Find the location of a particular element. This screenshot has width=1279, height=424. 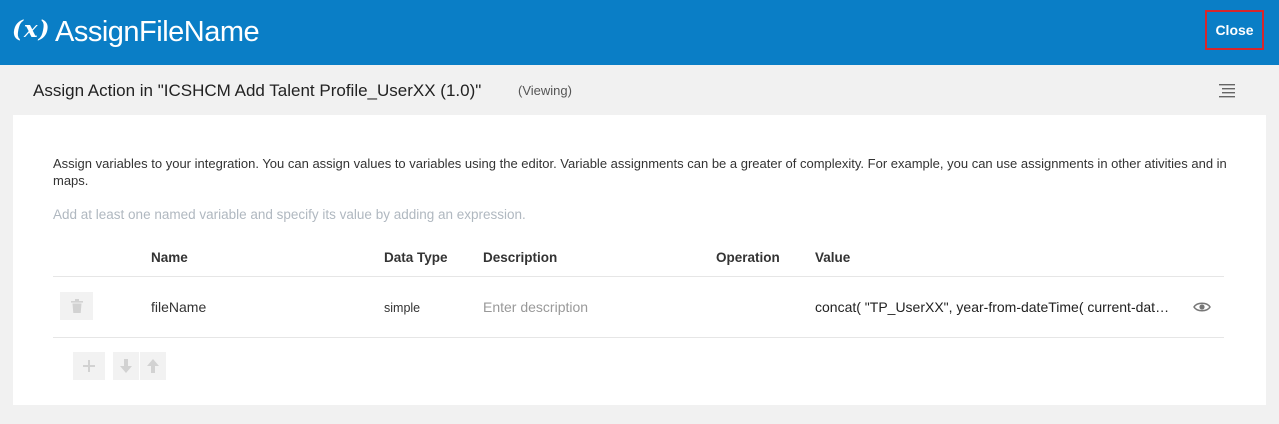

close-button: Close is located at coordinates (1234, 30).